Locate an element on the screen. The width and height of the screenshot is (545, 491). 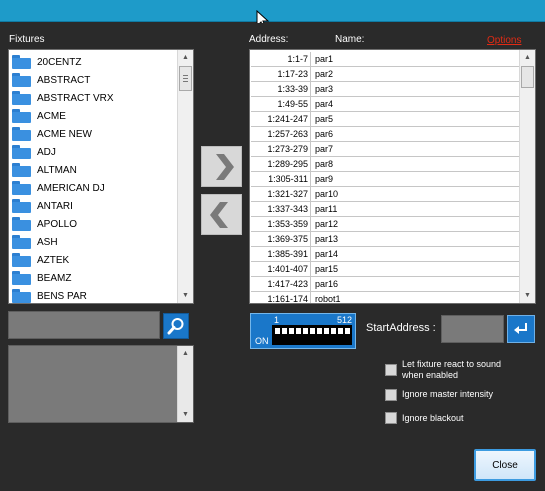
fixture-folder-item: ANTARI is located at coordinates (42, 206).